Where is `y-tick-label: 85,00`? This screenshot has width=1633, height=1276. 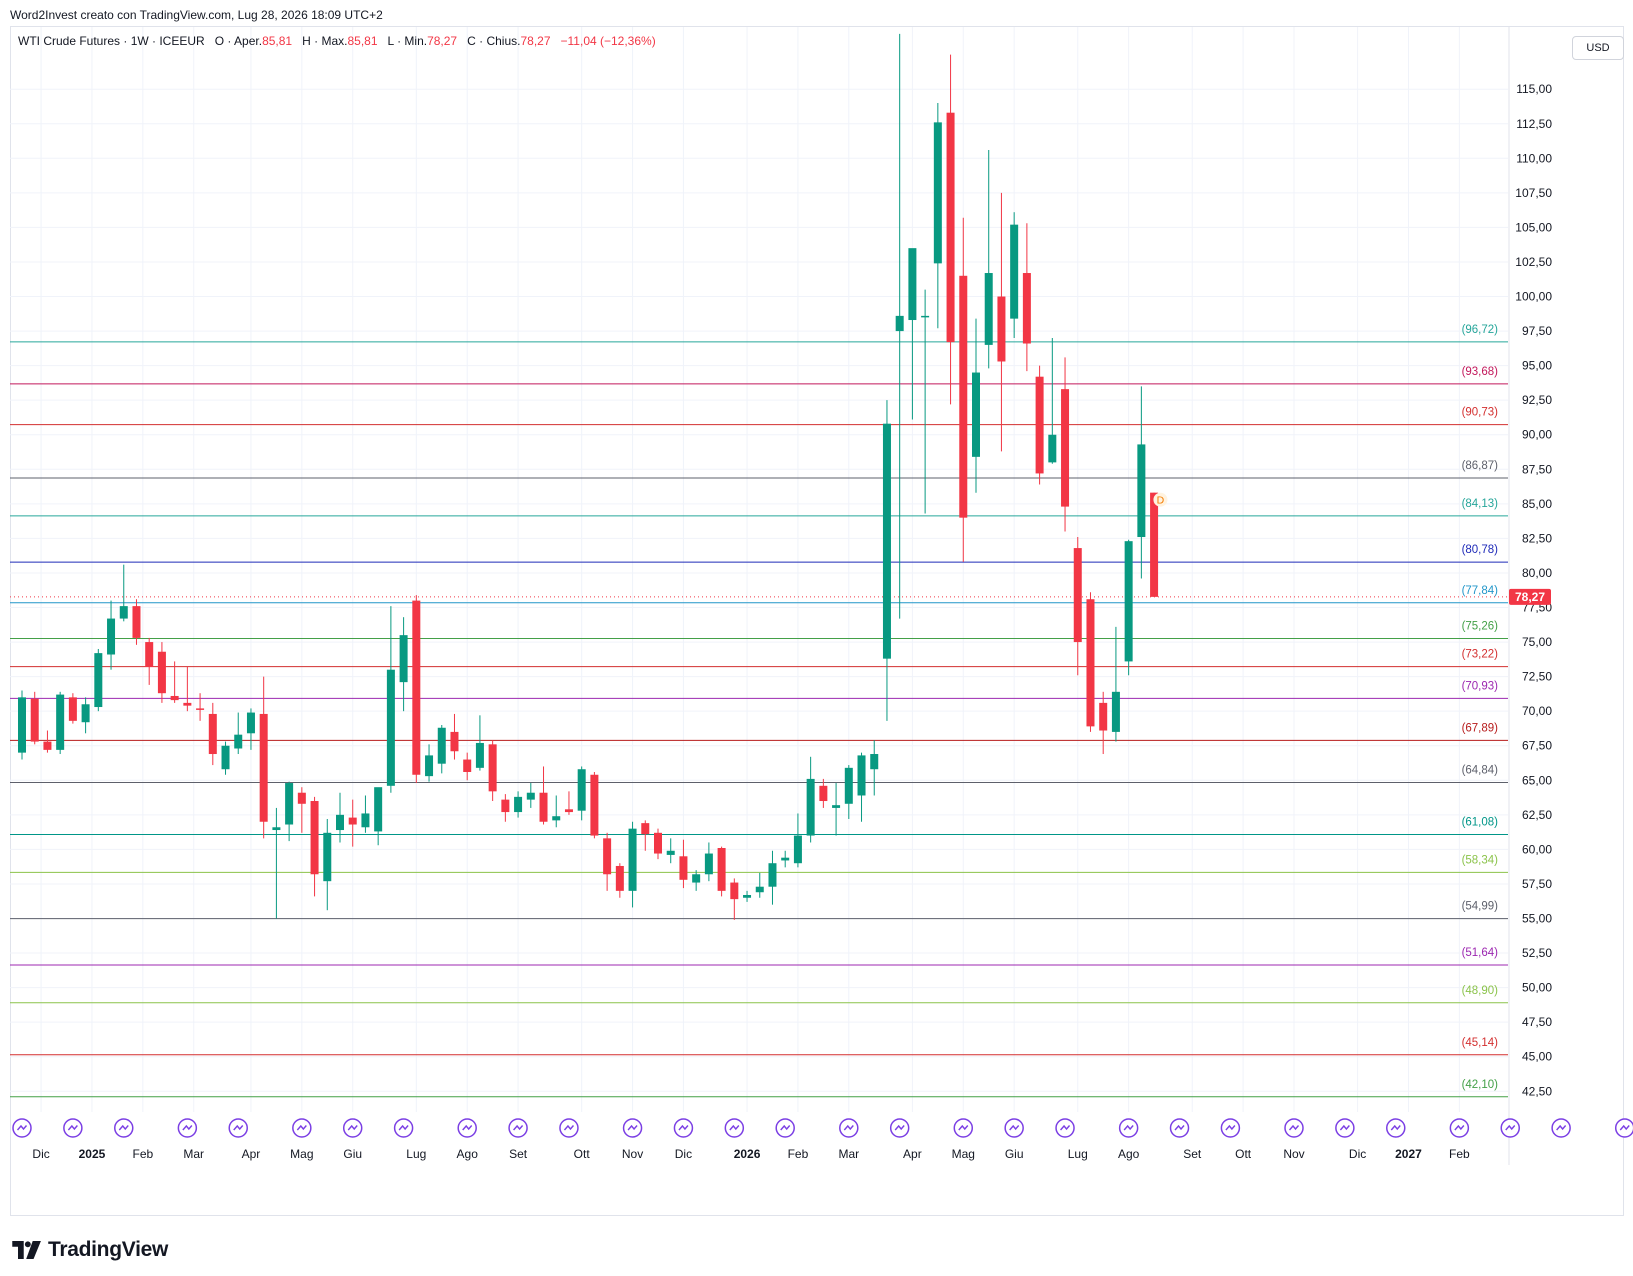 y-tick-label: 85,00 is located at coordinates (1537, 504).